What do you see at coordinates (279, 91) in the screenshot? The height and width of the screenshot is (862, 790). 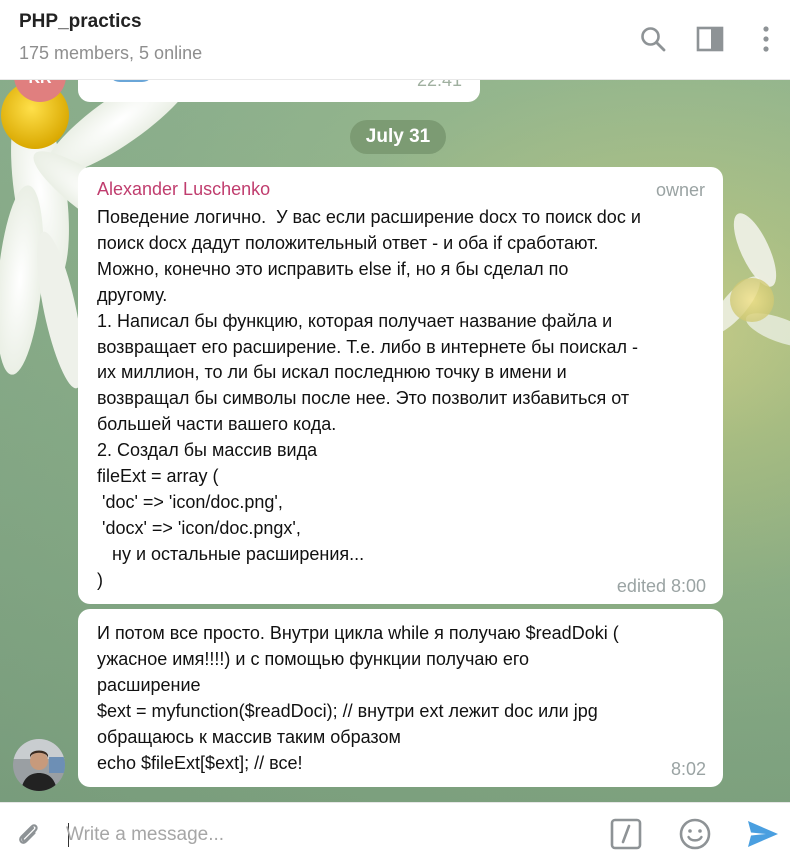 I see `message-bubble-previous: 22:41` at bounding box center [279, 91].